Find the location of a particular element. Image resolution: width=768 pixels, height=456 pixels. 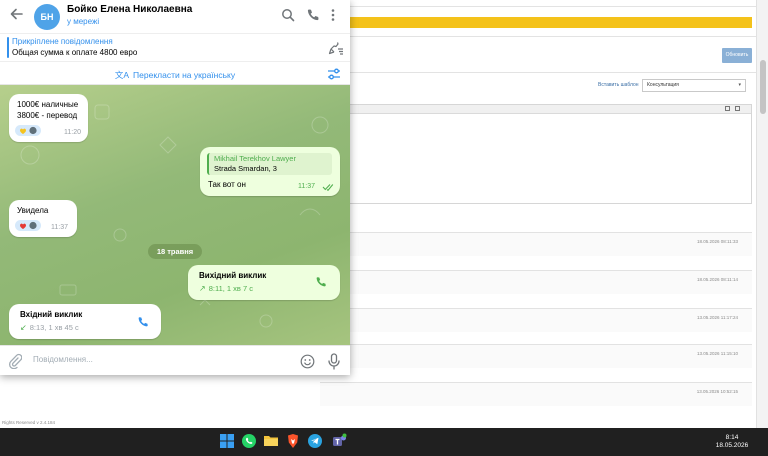

log-date: 13.05.2026 11:15:10 is located at coordinates (717, 353).